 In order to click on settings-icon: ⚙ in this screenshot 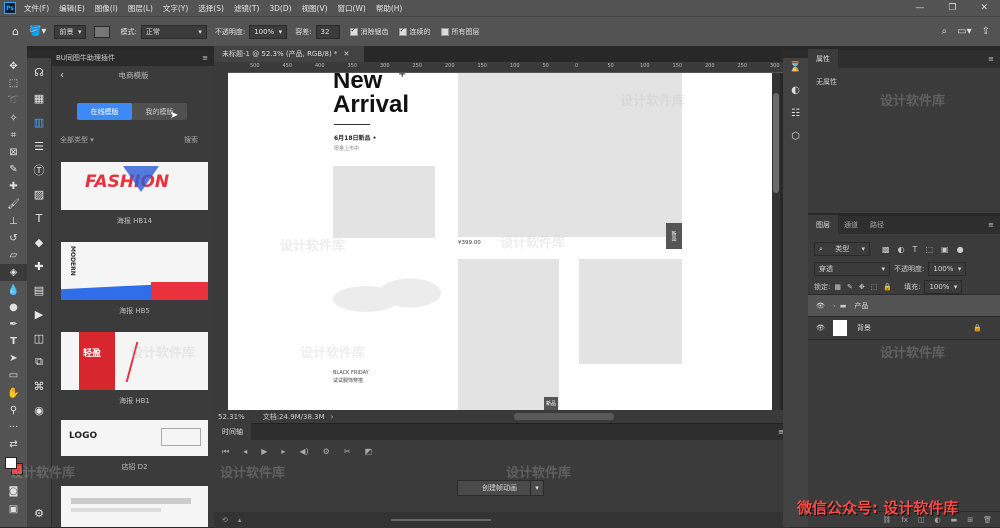, I will do `click(326, 452)`.